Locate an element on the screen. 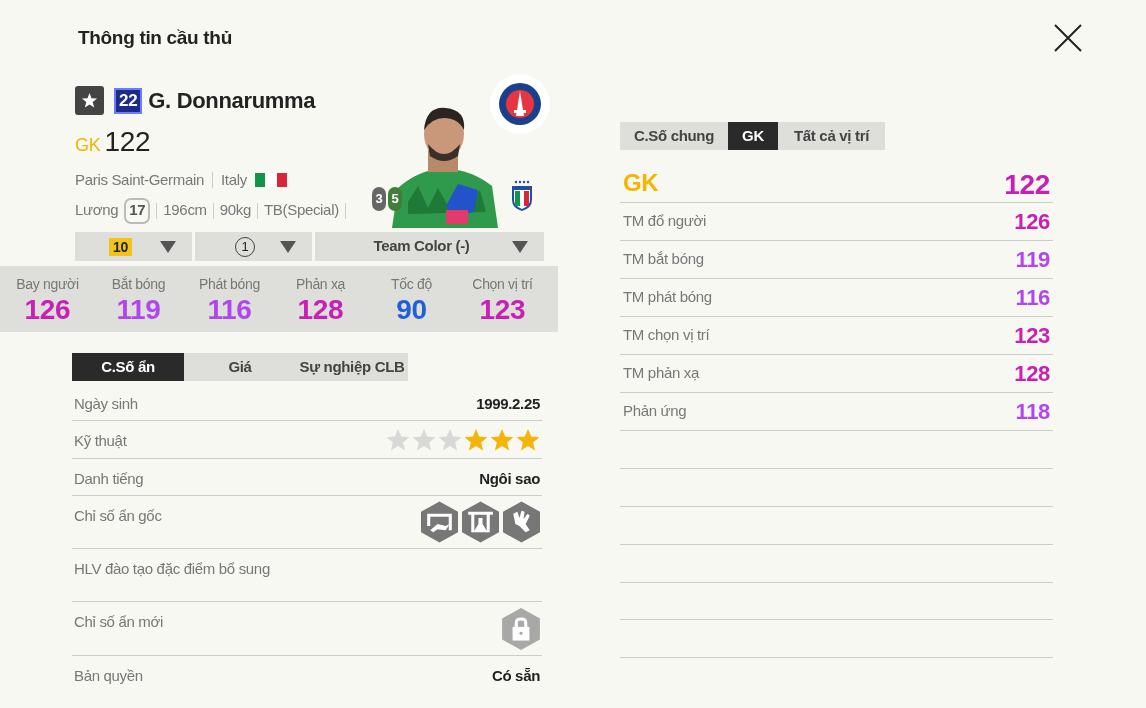  stat-label: Phản ứng is located at coordinates (655, 411).